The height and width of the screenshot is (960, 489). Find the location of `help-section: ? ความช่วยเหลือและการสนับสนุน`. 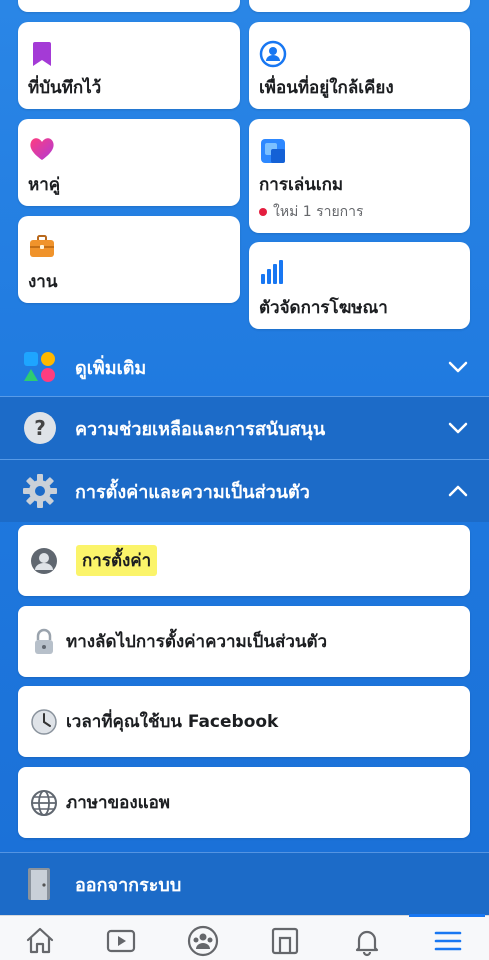

help-section: ? ความช่วยเหลือและการสนับสนุน is located at coordinates (244, 428).